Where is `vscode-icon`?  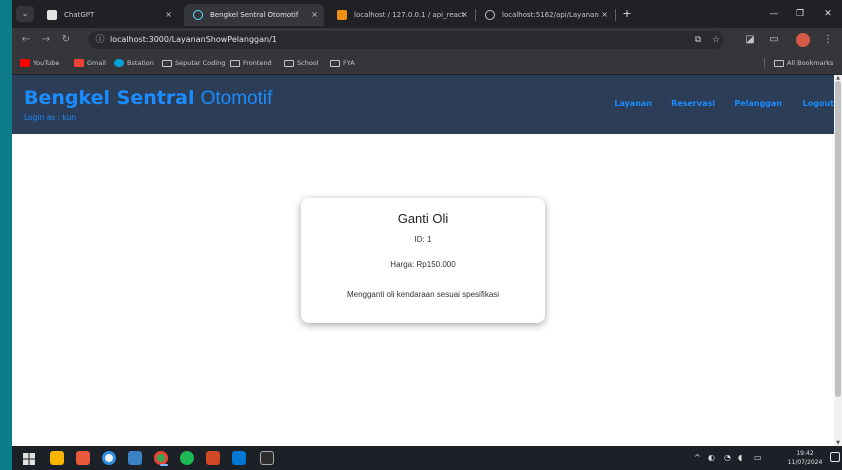 vscode-icon is located at coordinates (239, 458).